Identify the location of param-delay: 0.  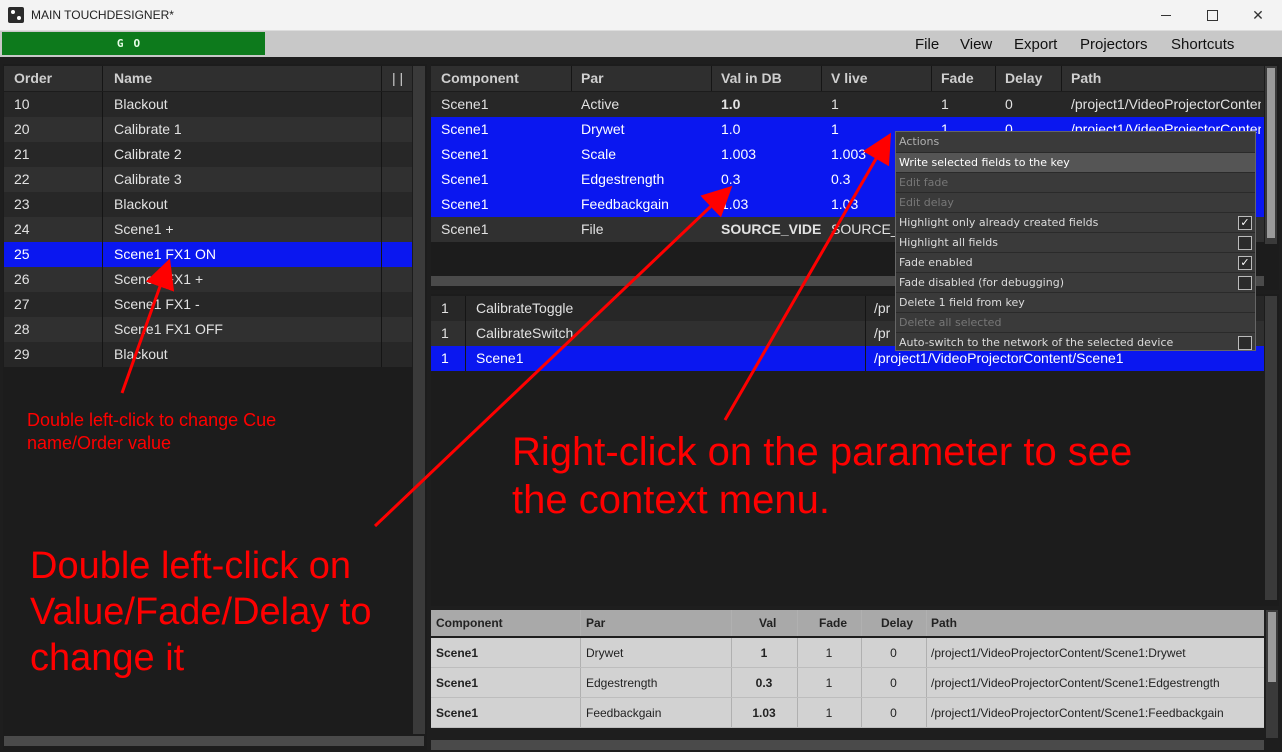
(1035, 104).